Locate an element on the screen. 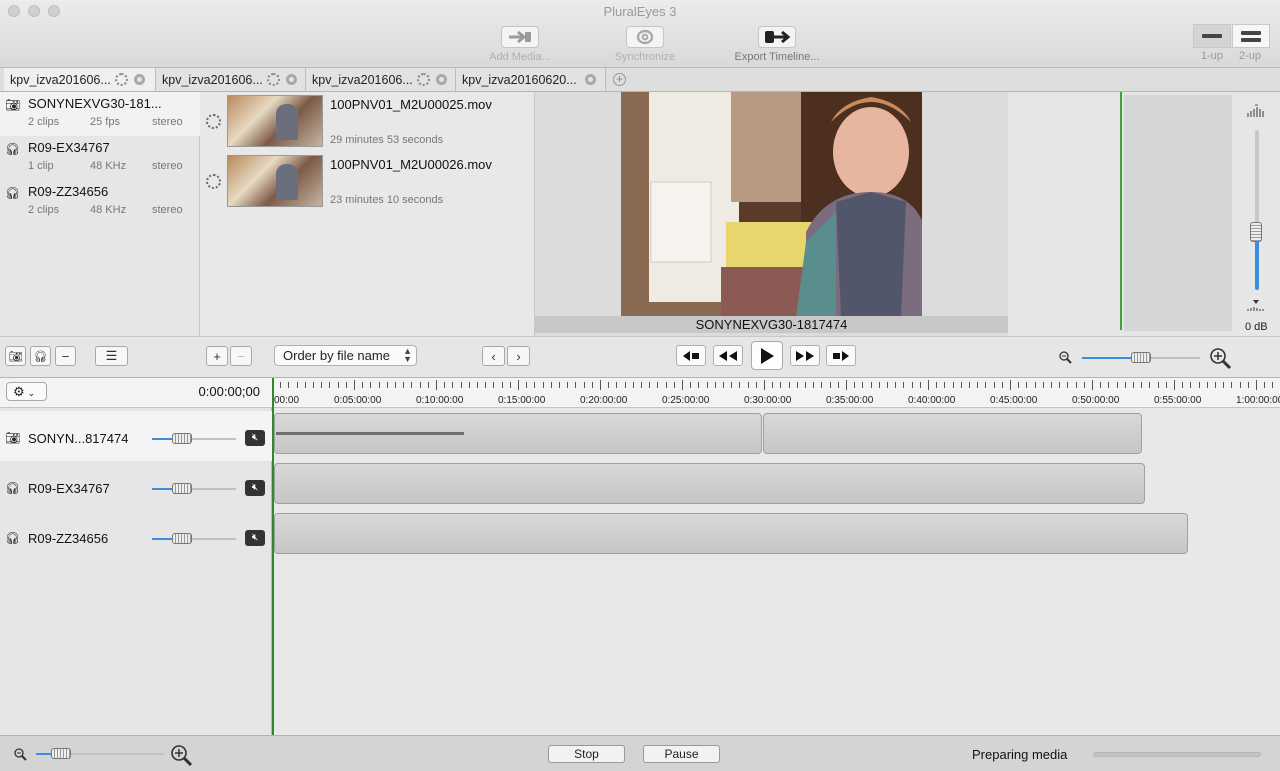  ruler-label: 0:45:00:00 is located at coordinates (1014, 400).